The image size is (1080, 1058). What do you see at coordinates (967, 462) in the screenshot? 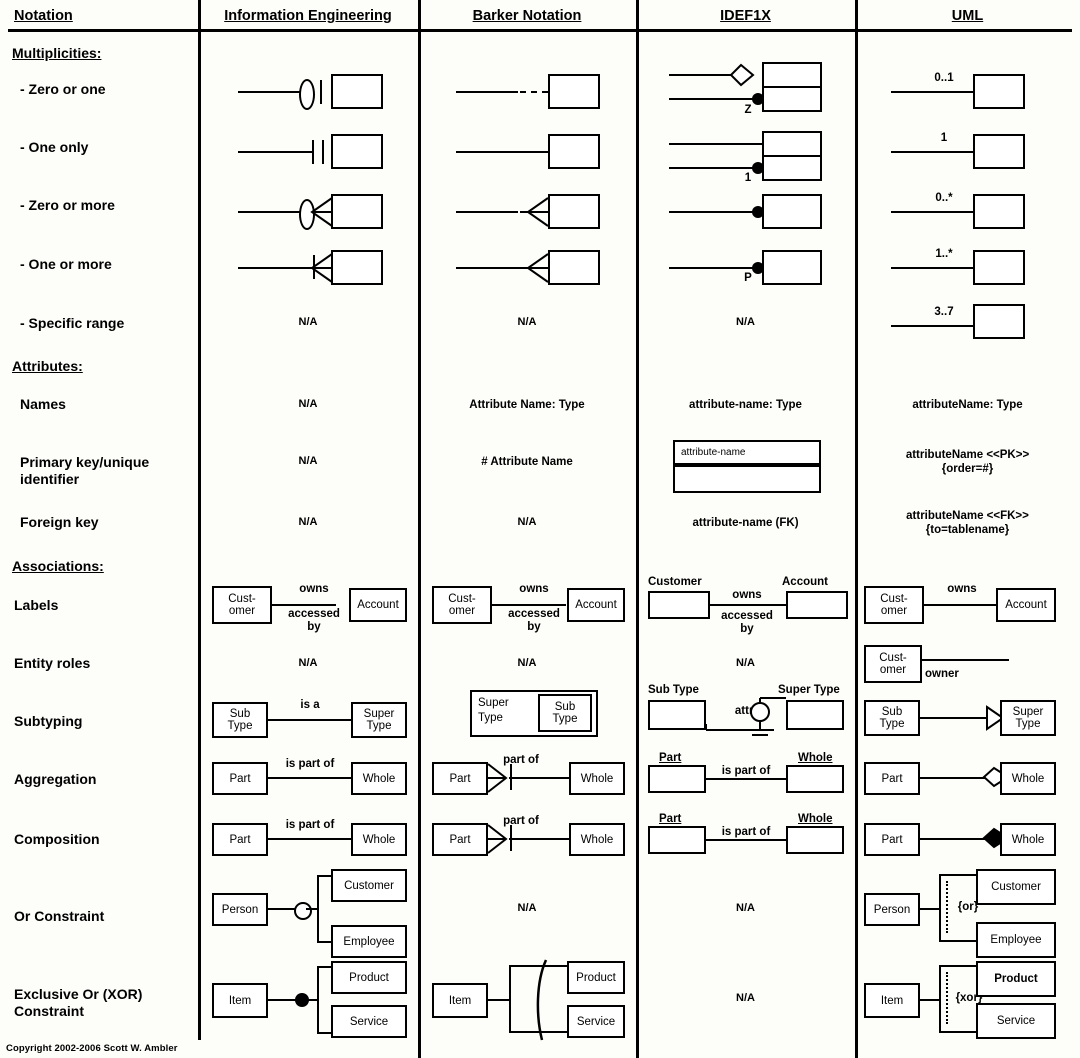
I see `uml-primary-key-value: attributeName <<PK>> {order=#}` at bounding box center [967, 462].